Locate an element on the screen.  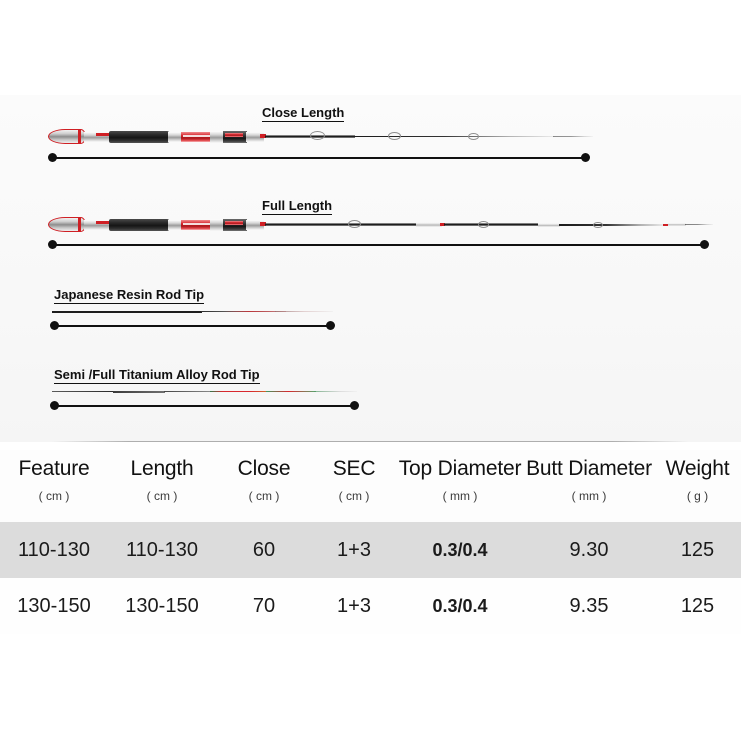
tip-segment-green-band is located at coordinates (291, 392).